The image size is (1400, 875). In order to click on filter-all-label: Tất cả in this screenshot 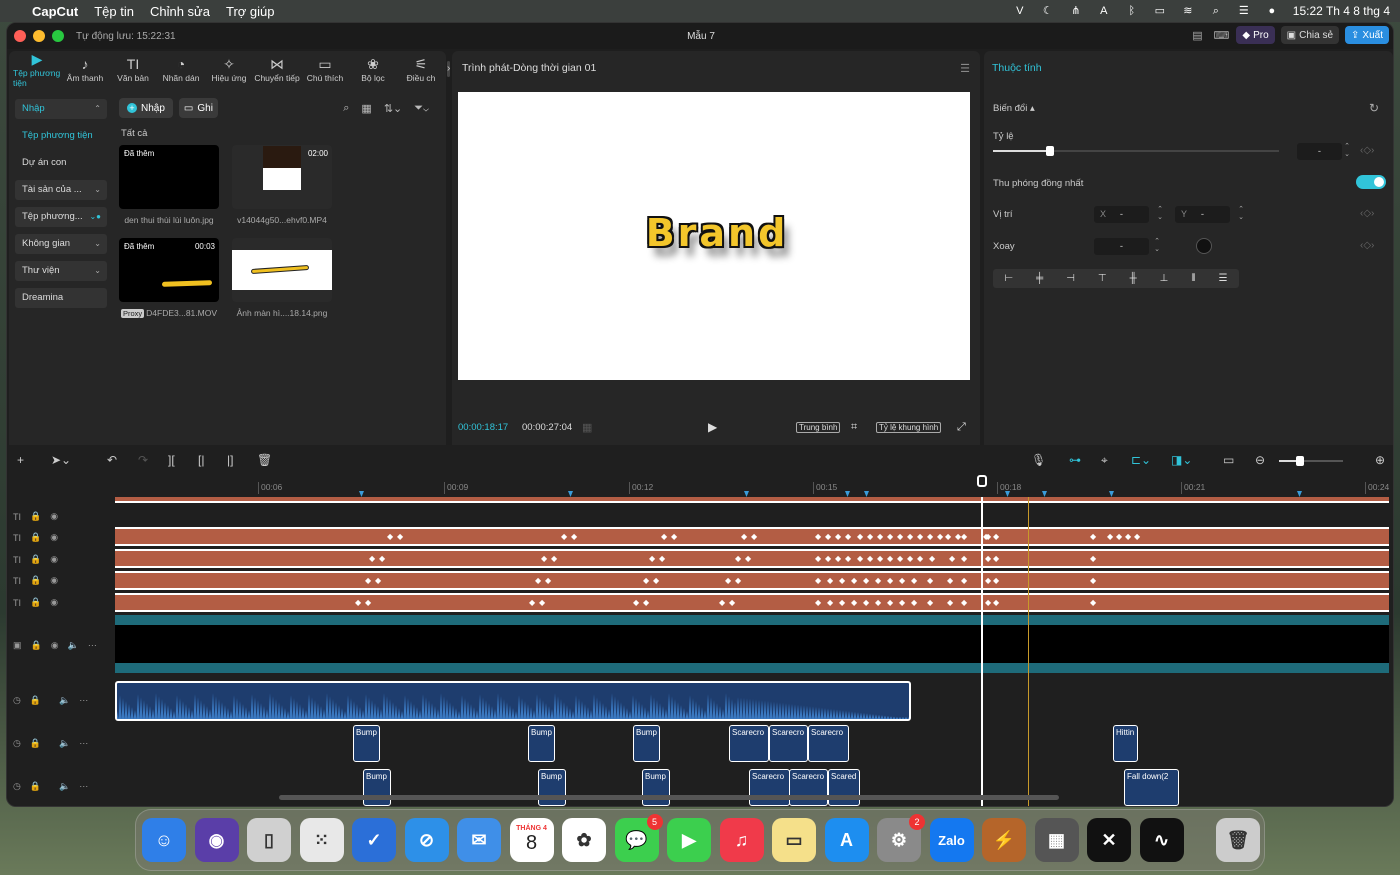, I will do `click(280, 133)`.